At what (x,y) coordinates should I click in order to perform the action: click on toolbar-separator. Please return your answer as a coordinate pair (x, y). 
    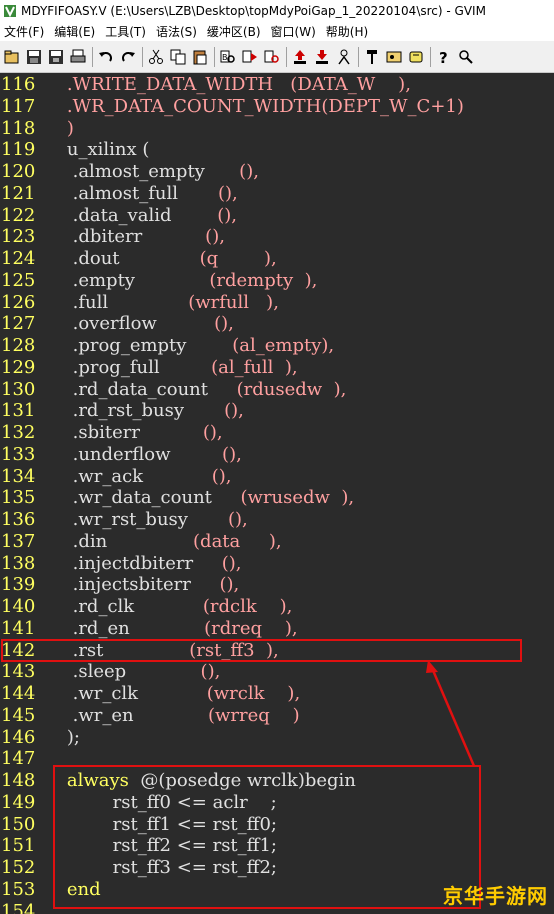
    Looking at the image, I should click on (286, 56).